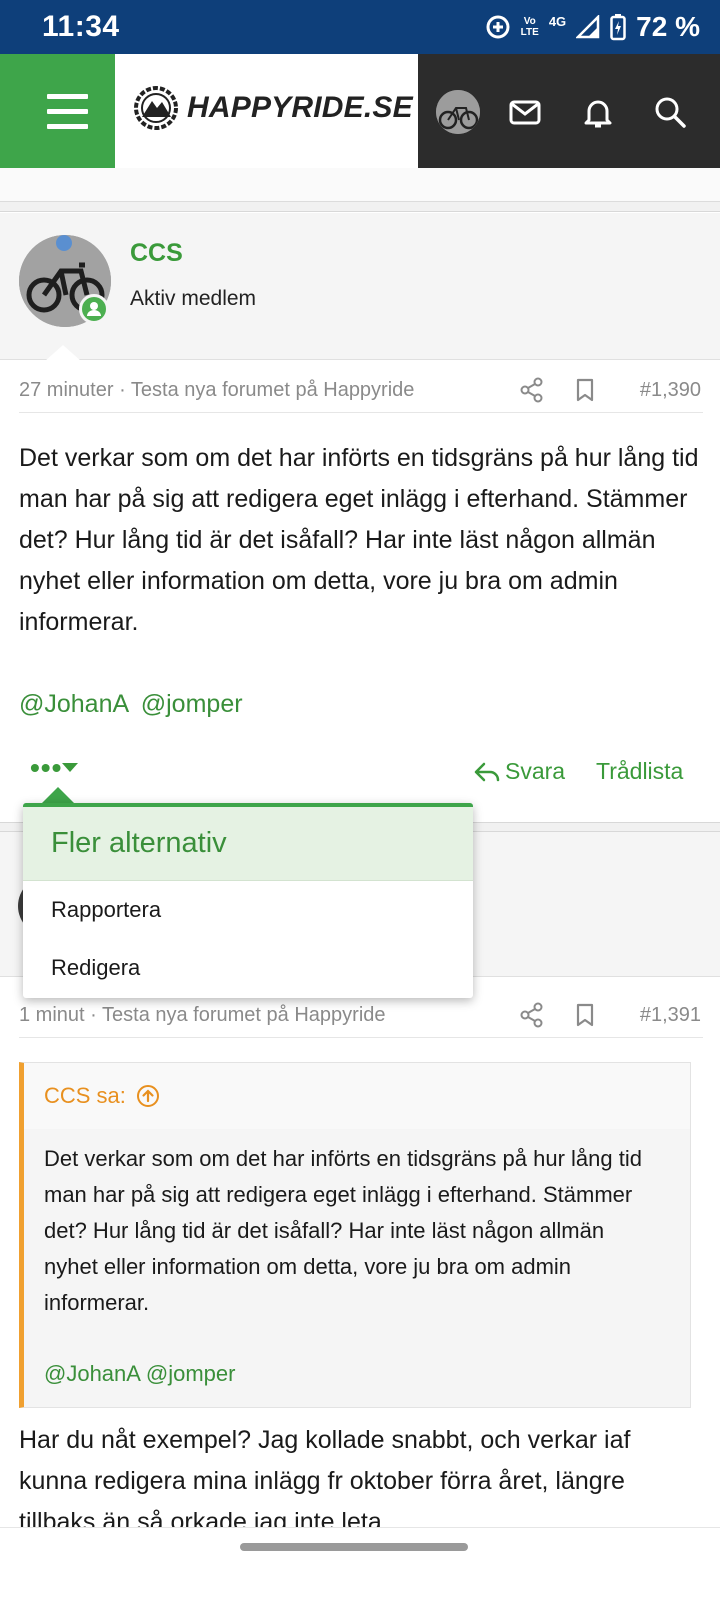 This screenshot has height=1600, width=720. Describe the element at coordinates (498, 27) in the screenshot. I see `data-saver-icon` at that location.